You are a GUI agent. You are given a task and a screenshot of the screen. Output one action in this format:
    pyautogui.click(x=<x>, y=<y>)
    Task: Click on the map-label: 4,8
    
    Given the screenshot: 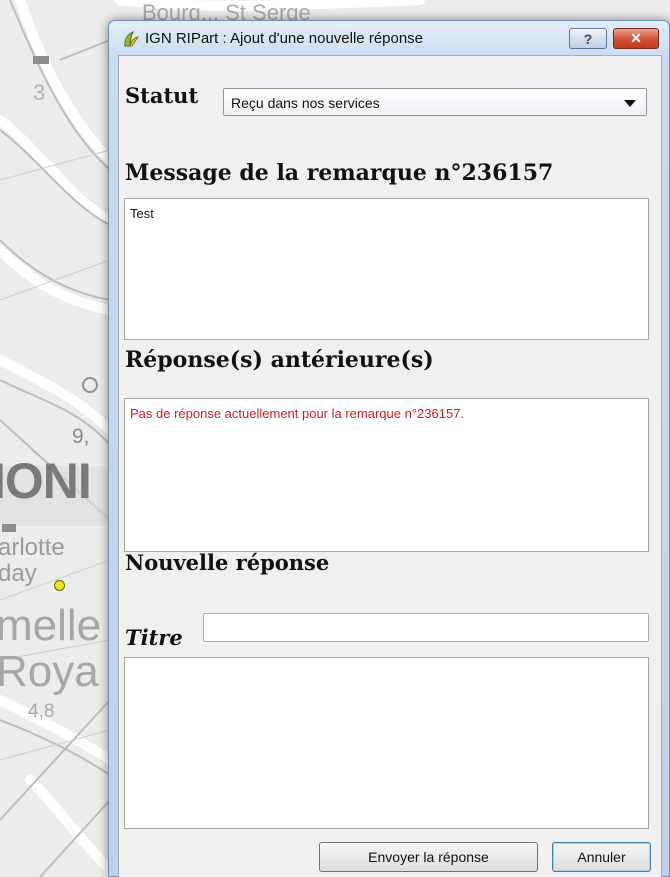 What is the action you would take?
    pyautogui.click(x=41, y=711)
    